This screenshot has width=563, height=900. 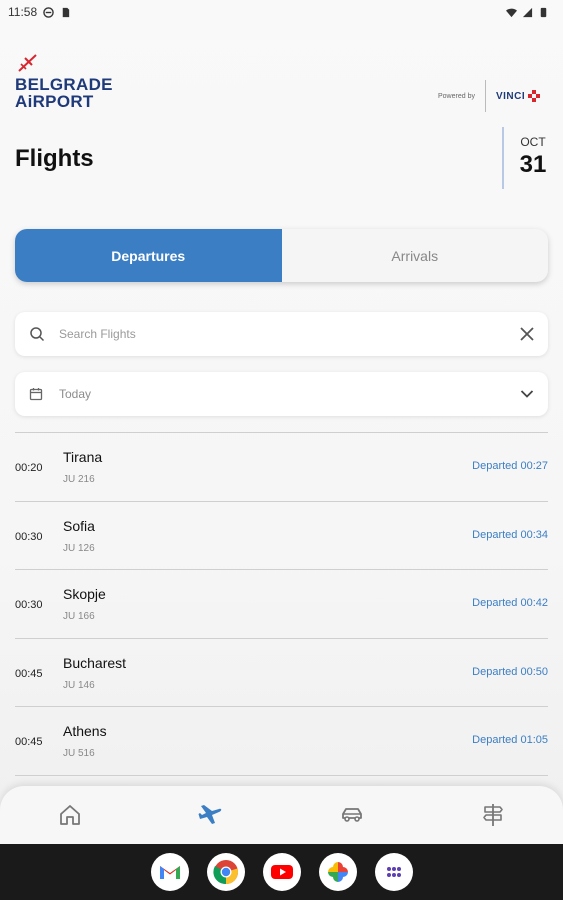 What do you see at coordinates (48, 12) in the screenshot?
I see `dnd-icon` at bounding box center [48, 12].